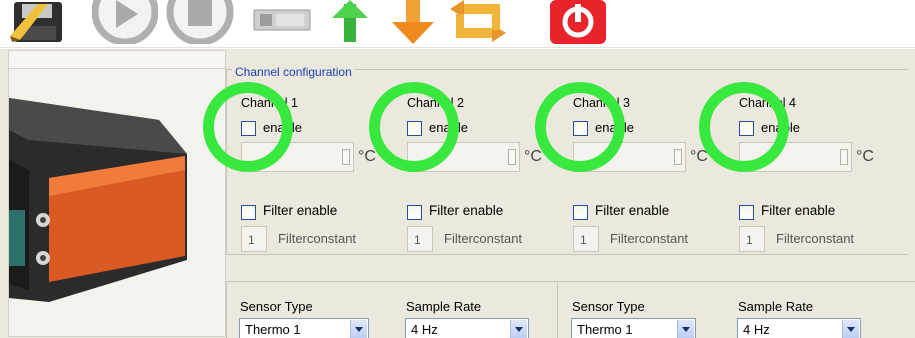 This screenshot has width=915, height=338. What do you see at coordinates (350, 22) in the screenshot?
I see `upload-icon` at bounding box center [350, 22].